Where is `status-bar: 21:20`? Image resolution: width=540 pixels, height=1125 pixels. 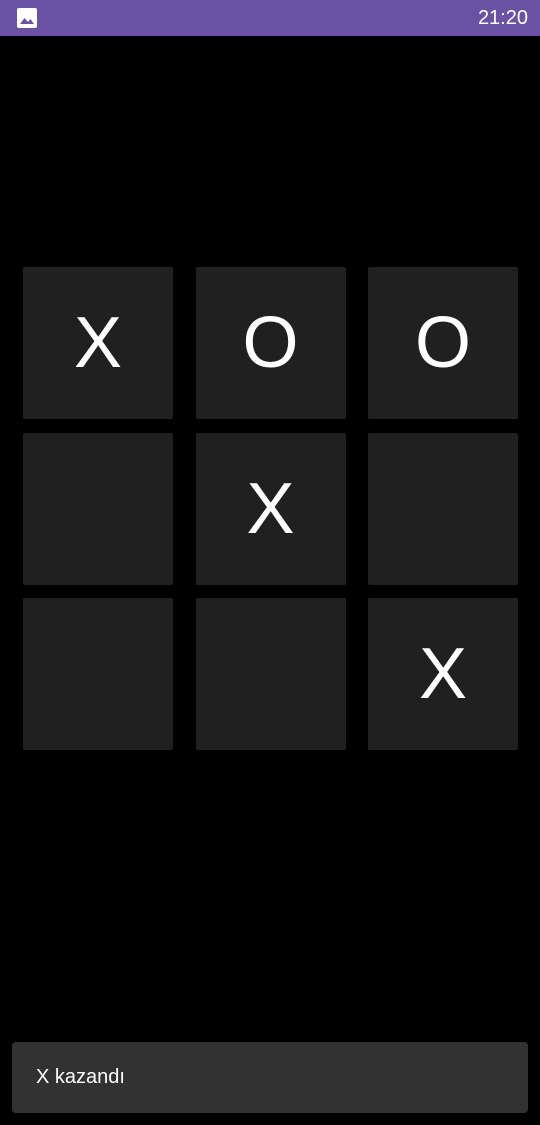 status-bar: 21:20 is located at coordinates (270, 18).